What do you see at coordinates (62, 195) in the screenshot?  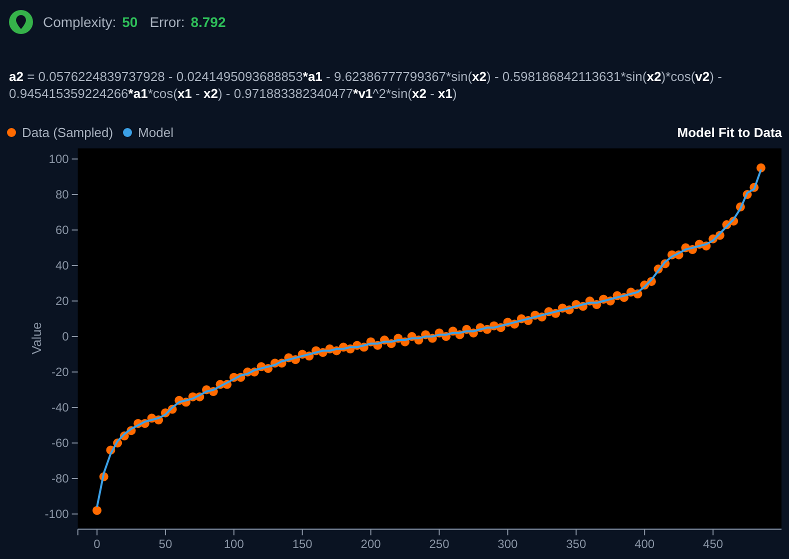 I see `y-tick-label: 80` at bounding box center [62, 195].